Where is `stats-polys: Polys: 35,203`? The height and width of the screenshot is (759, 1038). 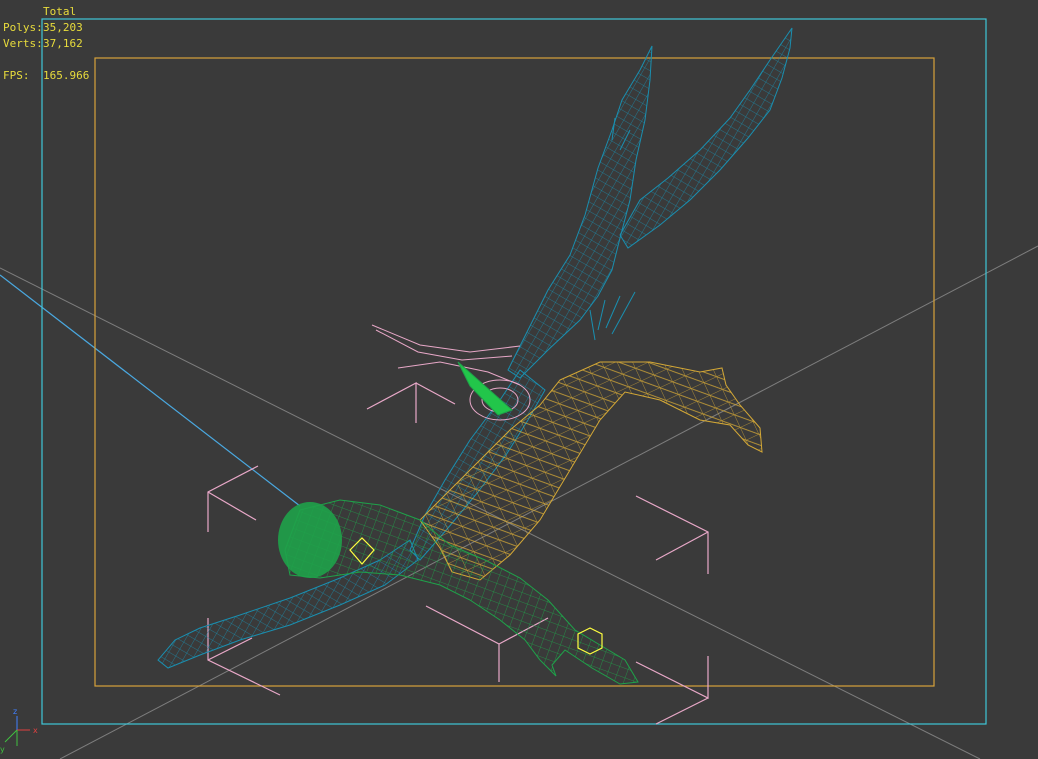 stats-polys: Polys: 35,203 is located at coordinates (46, 28).